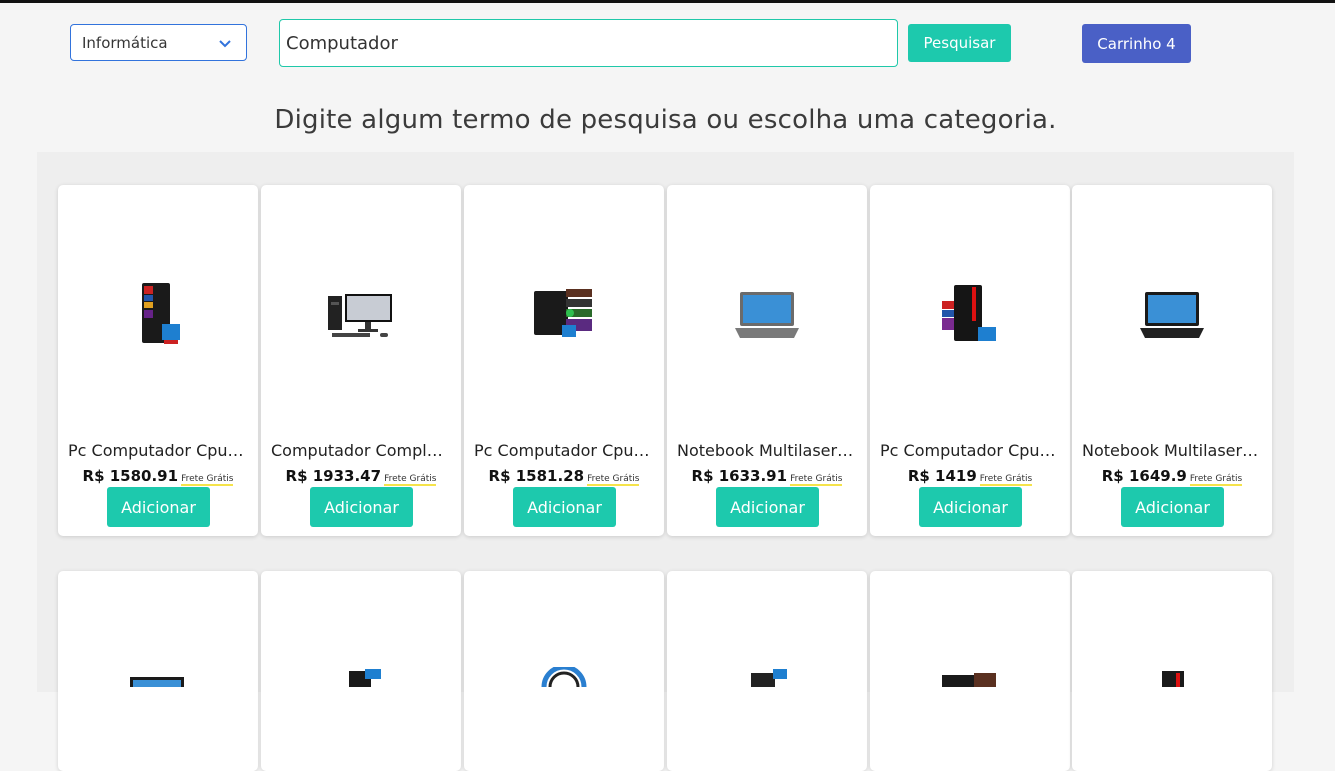  Describe the element at coordinates (361, 450) in the screenshot. I see `product-title: Computador Completo Monitor` at that location.